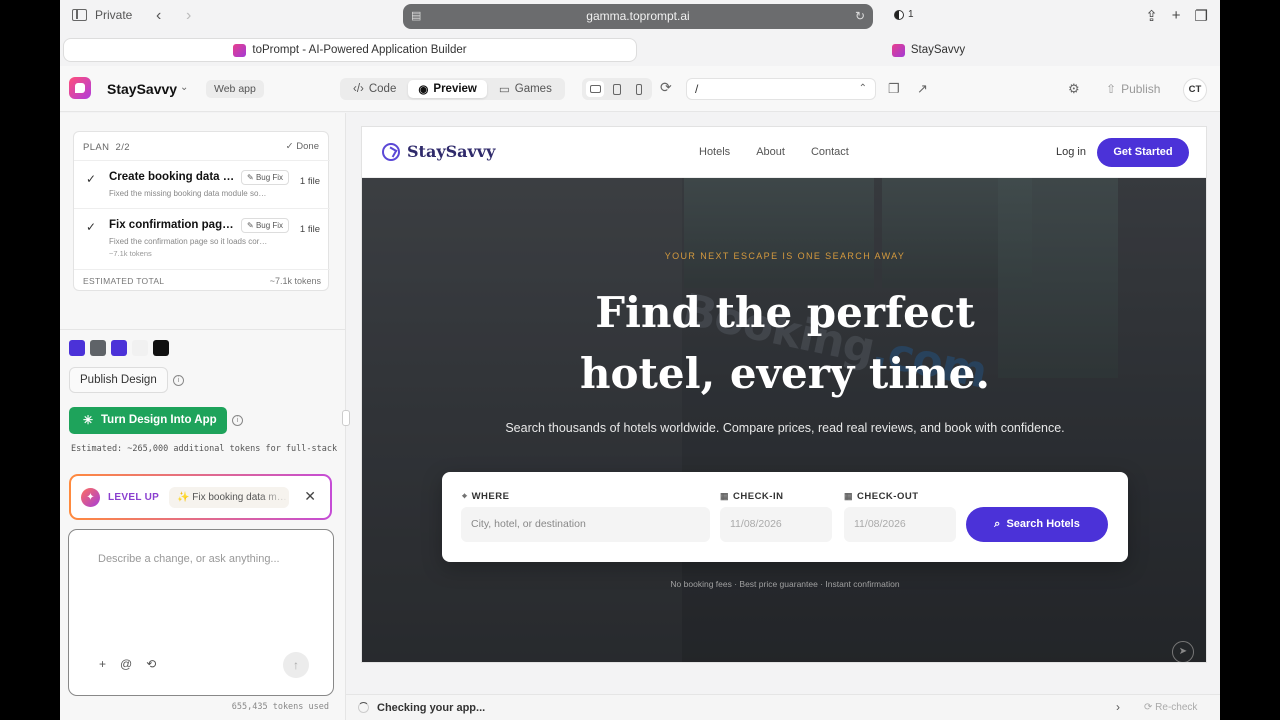  I want to click on private-label: Private, so click(114, 15).